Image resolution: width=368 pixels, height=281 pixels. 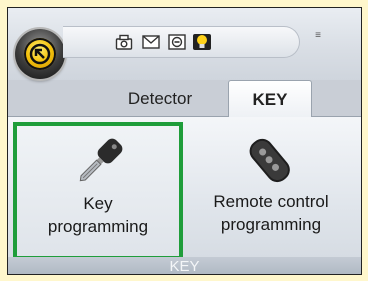 What do you see at coordinates (271, 201) in the screenshot?
I see `remote-control-line1: Remote control` at bounding box center [271, 201].